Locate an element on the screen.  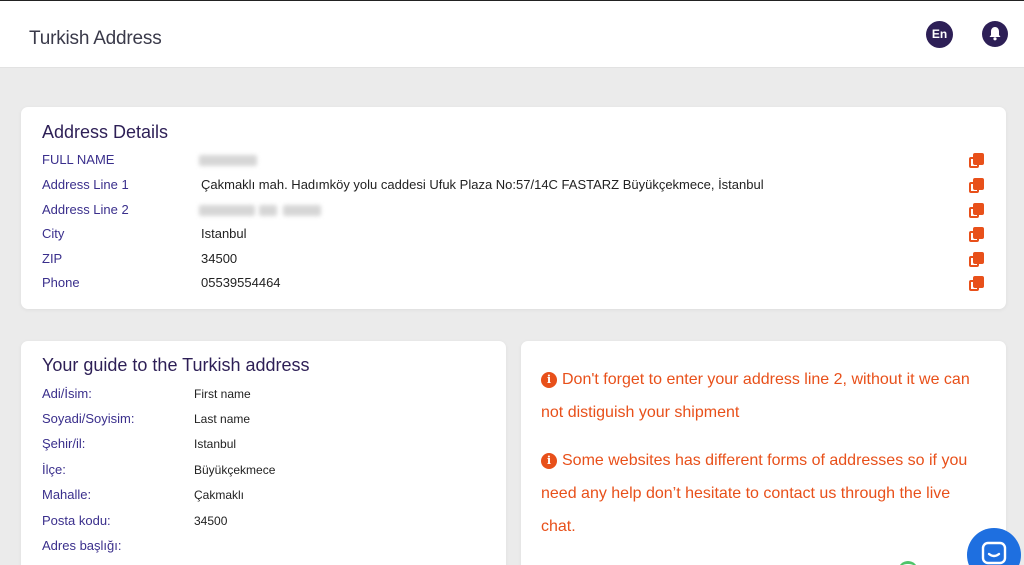
address-row-city: City Istanbul is located at coordinates (513, 236).